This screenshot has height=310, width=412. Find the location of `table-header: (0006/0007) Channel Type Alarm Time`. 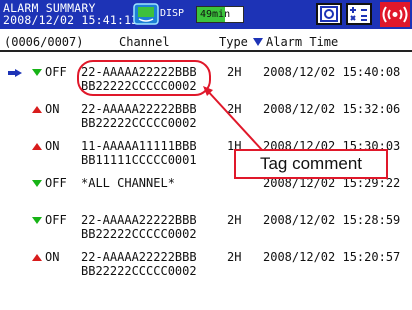

table-header: (0006/0007) Channel Type Alarm Time is located at coordinates (206, 41).